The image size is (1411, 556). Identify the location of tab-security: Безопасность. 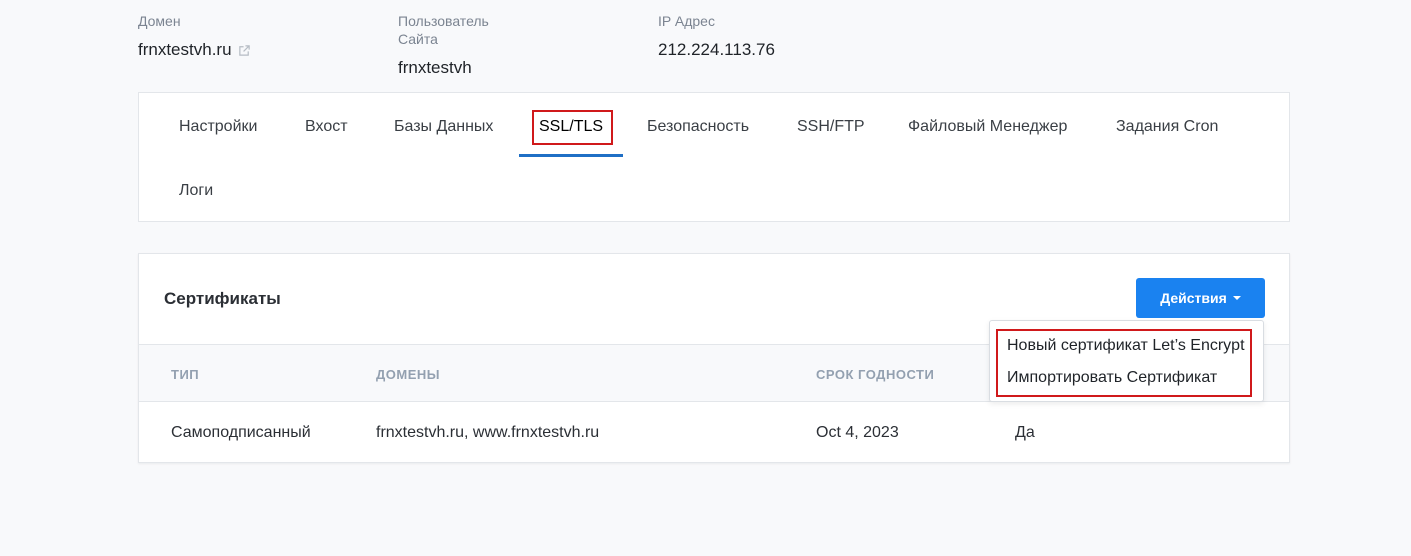
(698, 127).